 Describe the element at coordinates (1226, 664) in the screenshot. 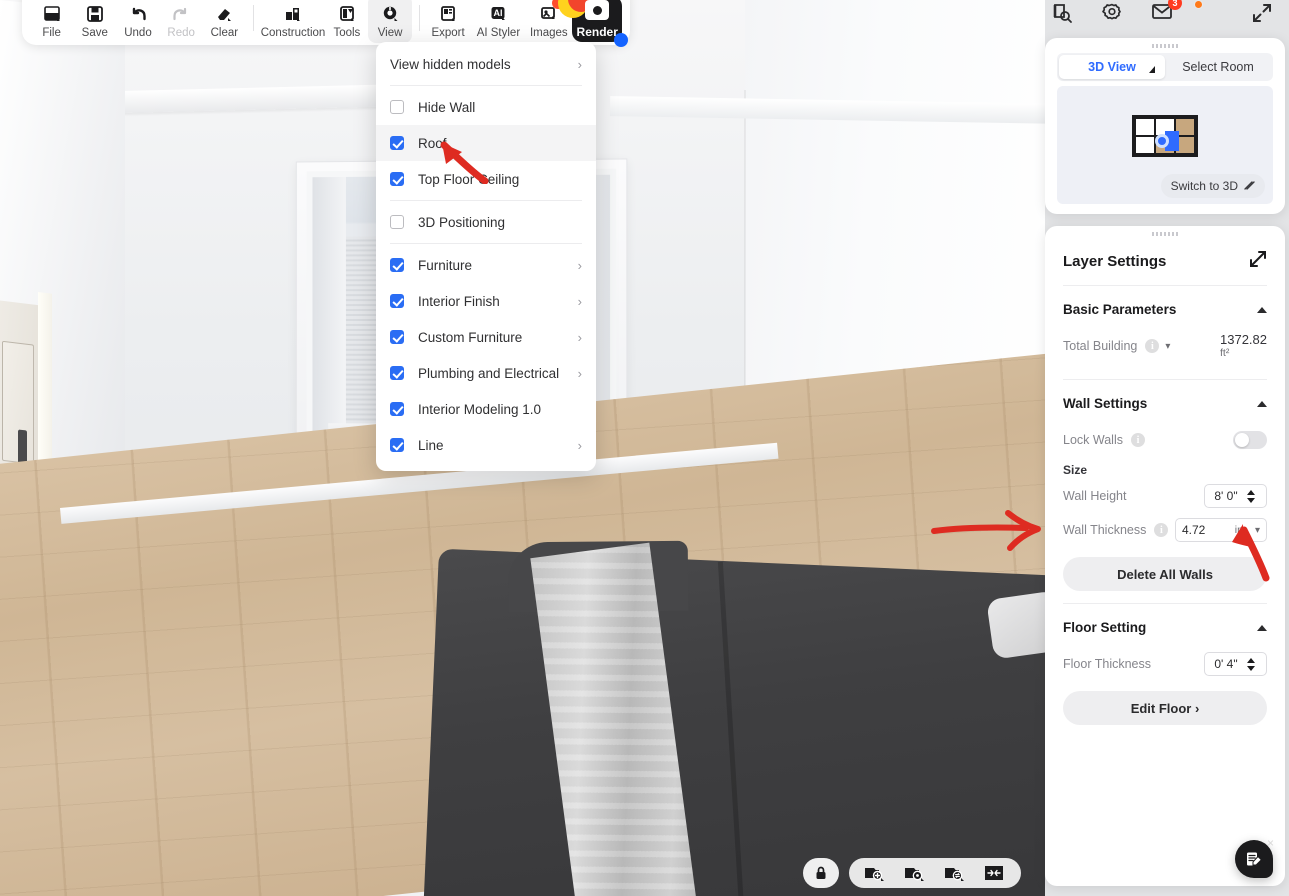

I see `floor-thickness-input` at that location.